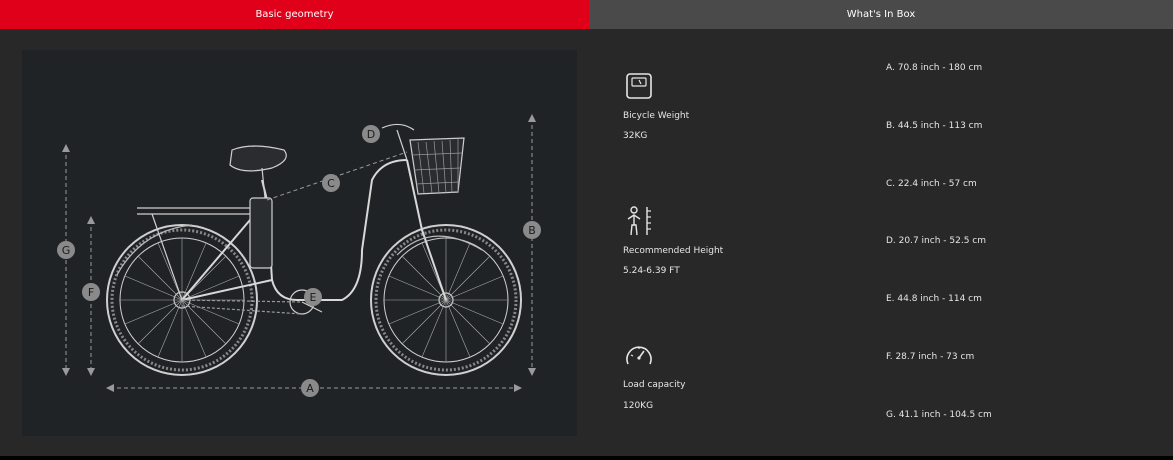 The width and height of the screenshot is (1173, 460). What do you see at coordinates (934, 68) in the screenshot?
I see `dimension-a: A. 70.8 inch - 180 cm` at bounding box center [934, 68].